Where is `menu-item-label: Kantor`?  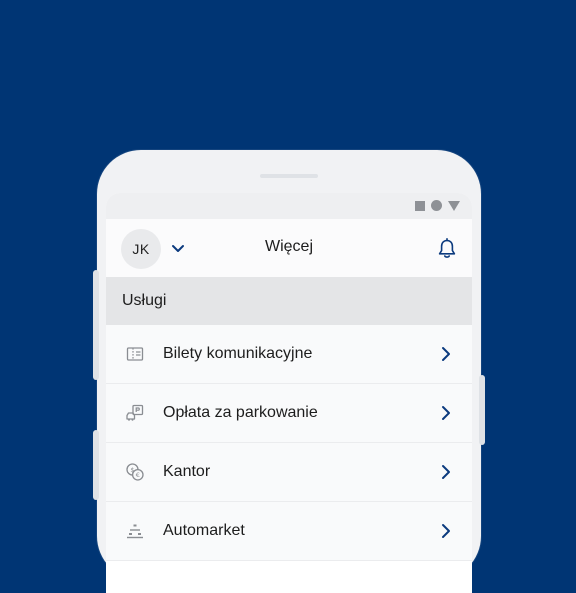
menu-item-label: Kantor is located at coordinates (187, 471).